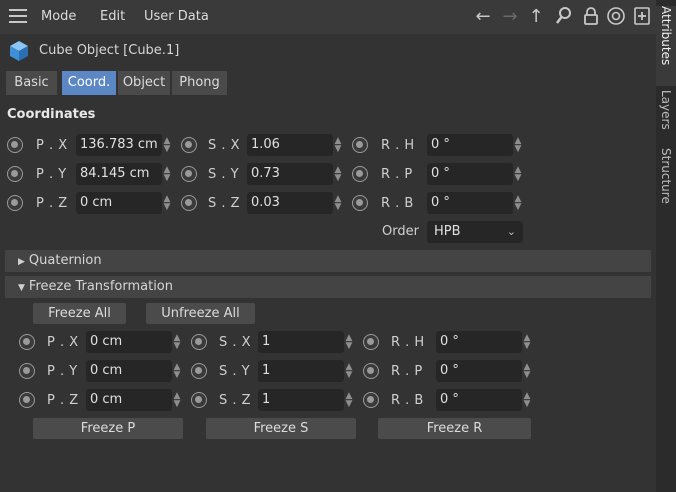 This screenshot has height=492, width=676. What do you see at coordinates (281, 428) in the screenshot?
I see `freeze-s-button: Freeze S` at bounding box center [281, 428].